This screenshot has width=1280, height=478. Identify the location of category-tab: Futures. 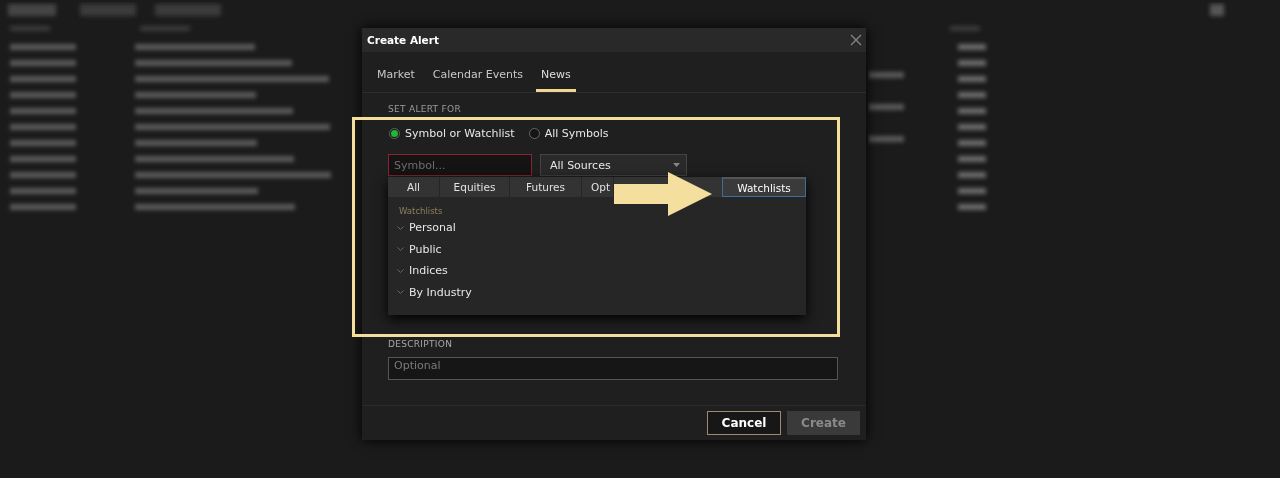
(546, 187).